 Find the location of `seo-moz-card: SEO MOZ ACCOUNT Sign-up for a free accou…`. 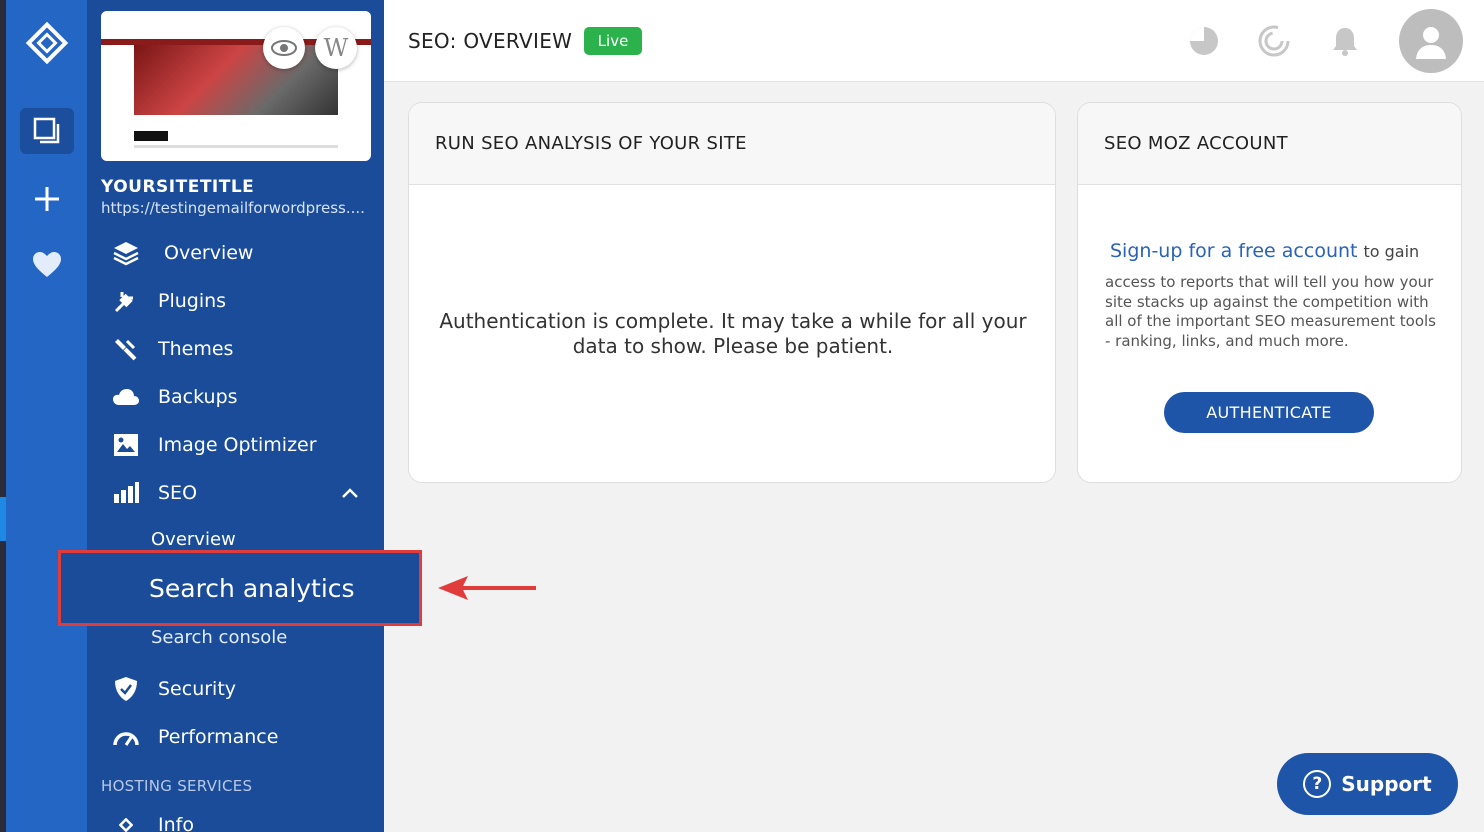

seo-moz-card: SEO MOZ ACCOUNT Sign-up for a free accou… is located at coordinates (1269, 292).